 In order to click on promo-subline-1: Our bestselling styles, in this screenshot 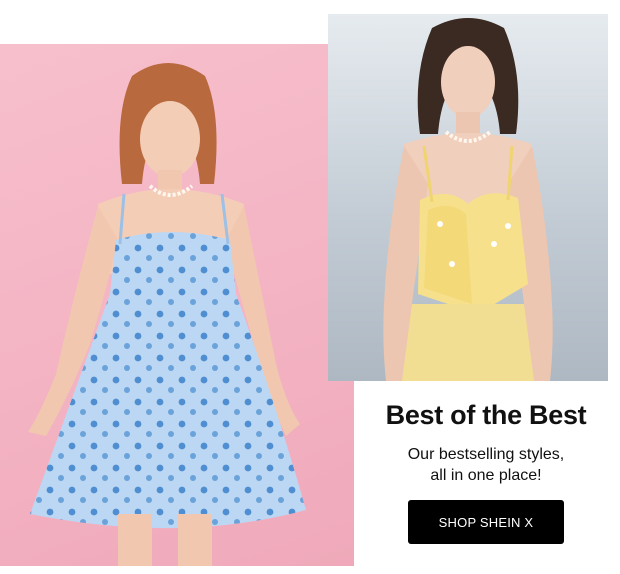, I will do `click(486, 454)`.